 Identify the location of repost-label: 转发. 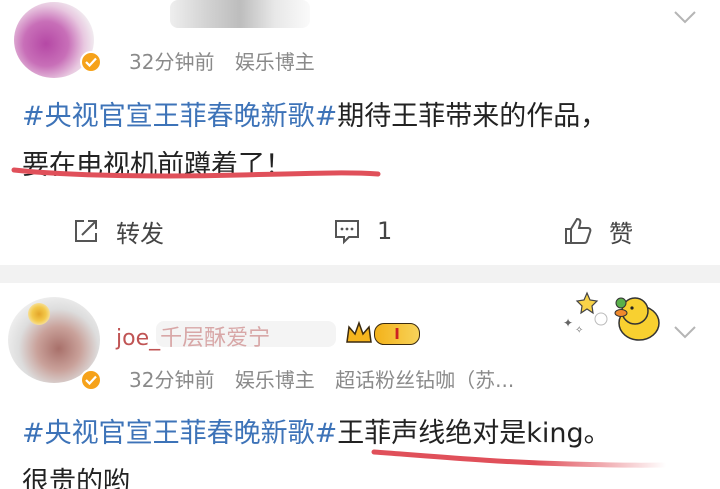
(140, 233).